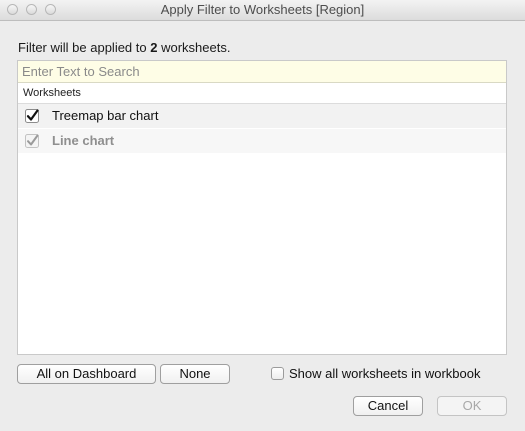 This screenshot has height=431, width=525. I want to click on title-bar: Apply Filter to Worksheets [Region], so click(262, 10).